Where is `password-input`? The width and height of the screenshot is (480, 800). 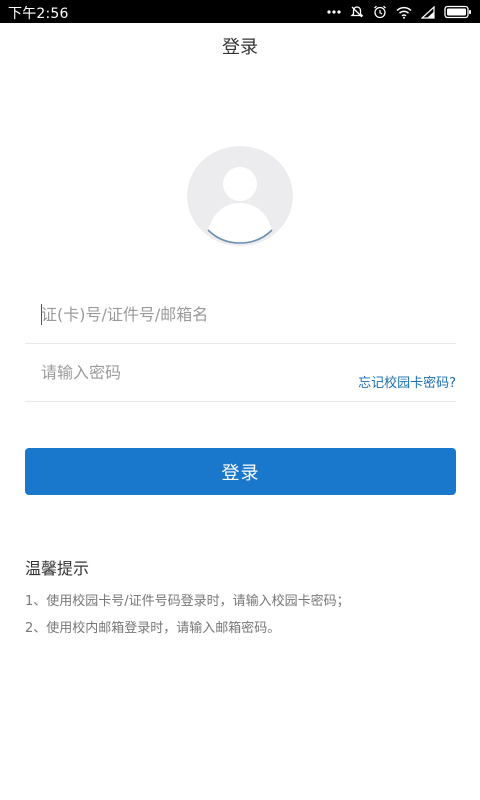
password-input is located at coordinates (191, 372).